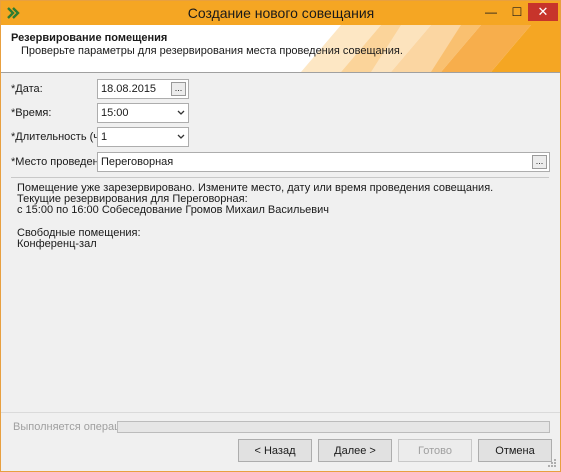 The image size is (561, 472). Describe the element at coordinates (14, 13) in the screenshot. I see `app-logo-icon` at that location.